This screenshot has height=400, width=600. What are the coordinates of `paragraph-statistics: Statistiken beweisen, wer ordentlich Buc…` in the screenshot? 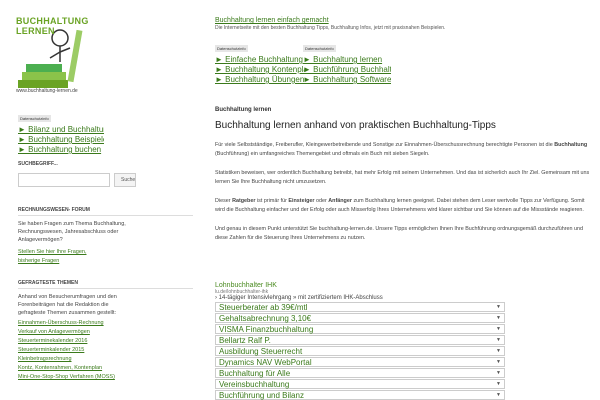 It's located at (402, 177).